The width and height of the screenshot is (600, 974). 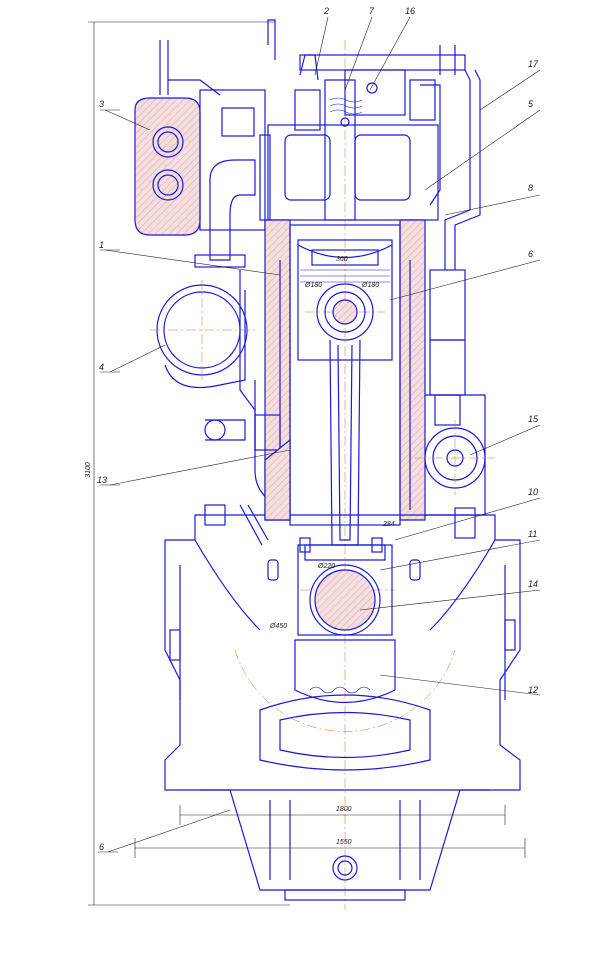 What do you see at coordinates (203, 360) in the screenshot?
I see `air-intake-pipe` at bounding box center [203, 360].